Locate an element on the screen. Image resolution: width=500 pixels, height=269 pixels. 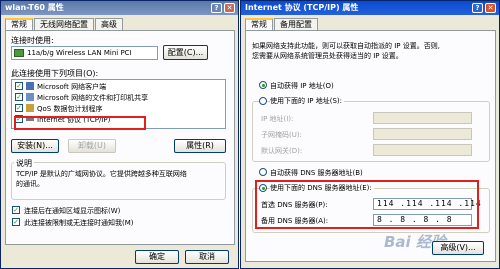
show-icon-checkbox: ✓ is located at coordinates (16, 210).